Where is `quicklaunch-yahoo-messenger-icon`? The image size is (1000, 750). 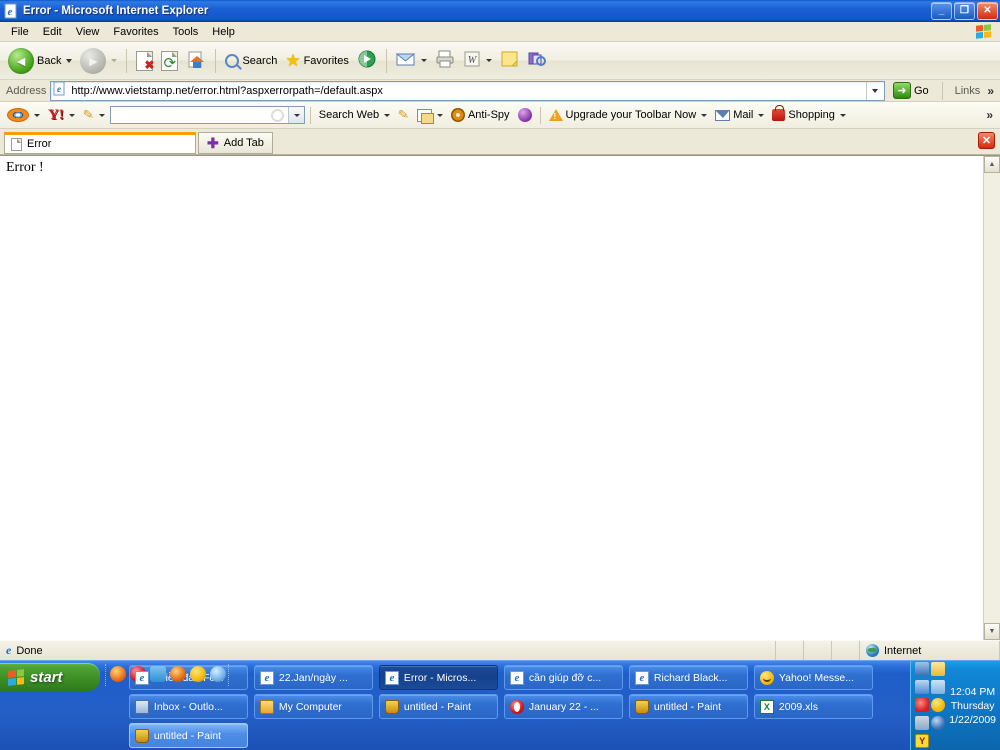 quicklaunch-yahoo-messenger-icon is located at coordinates (198, 674).